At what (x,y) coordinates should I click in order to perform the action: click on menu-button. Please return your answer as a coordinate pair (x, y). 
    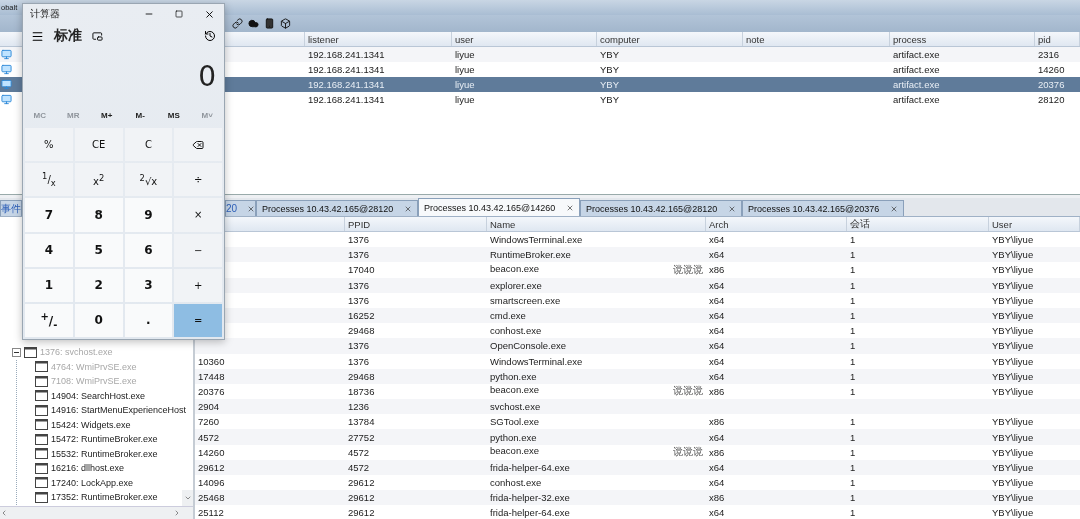
    Looking at the image, I should click on (37, 36).